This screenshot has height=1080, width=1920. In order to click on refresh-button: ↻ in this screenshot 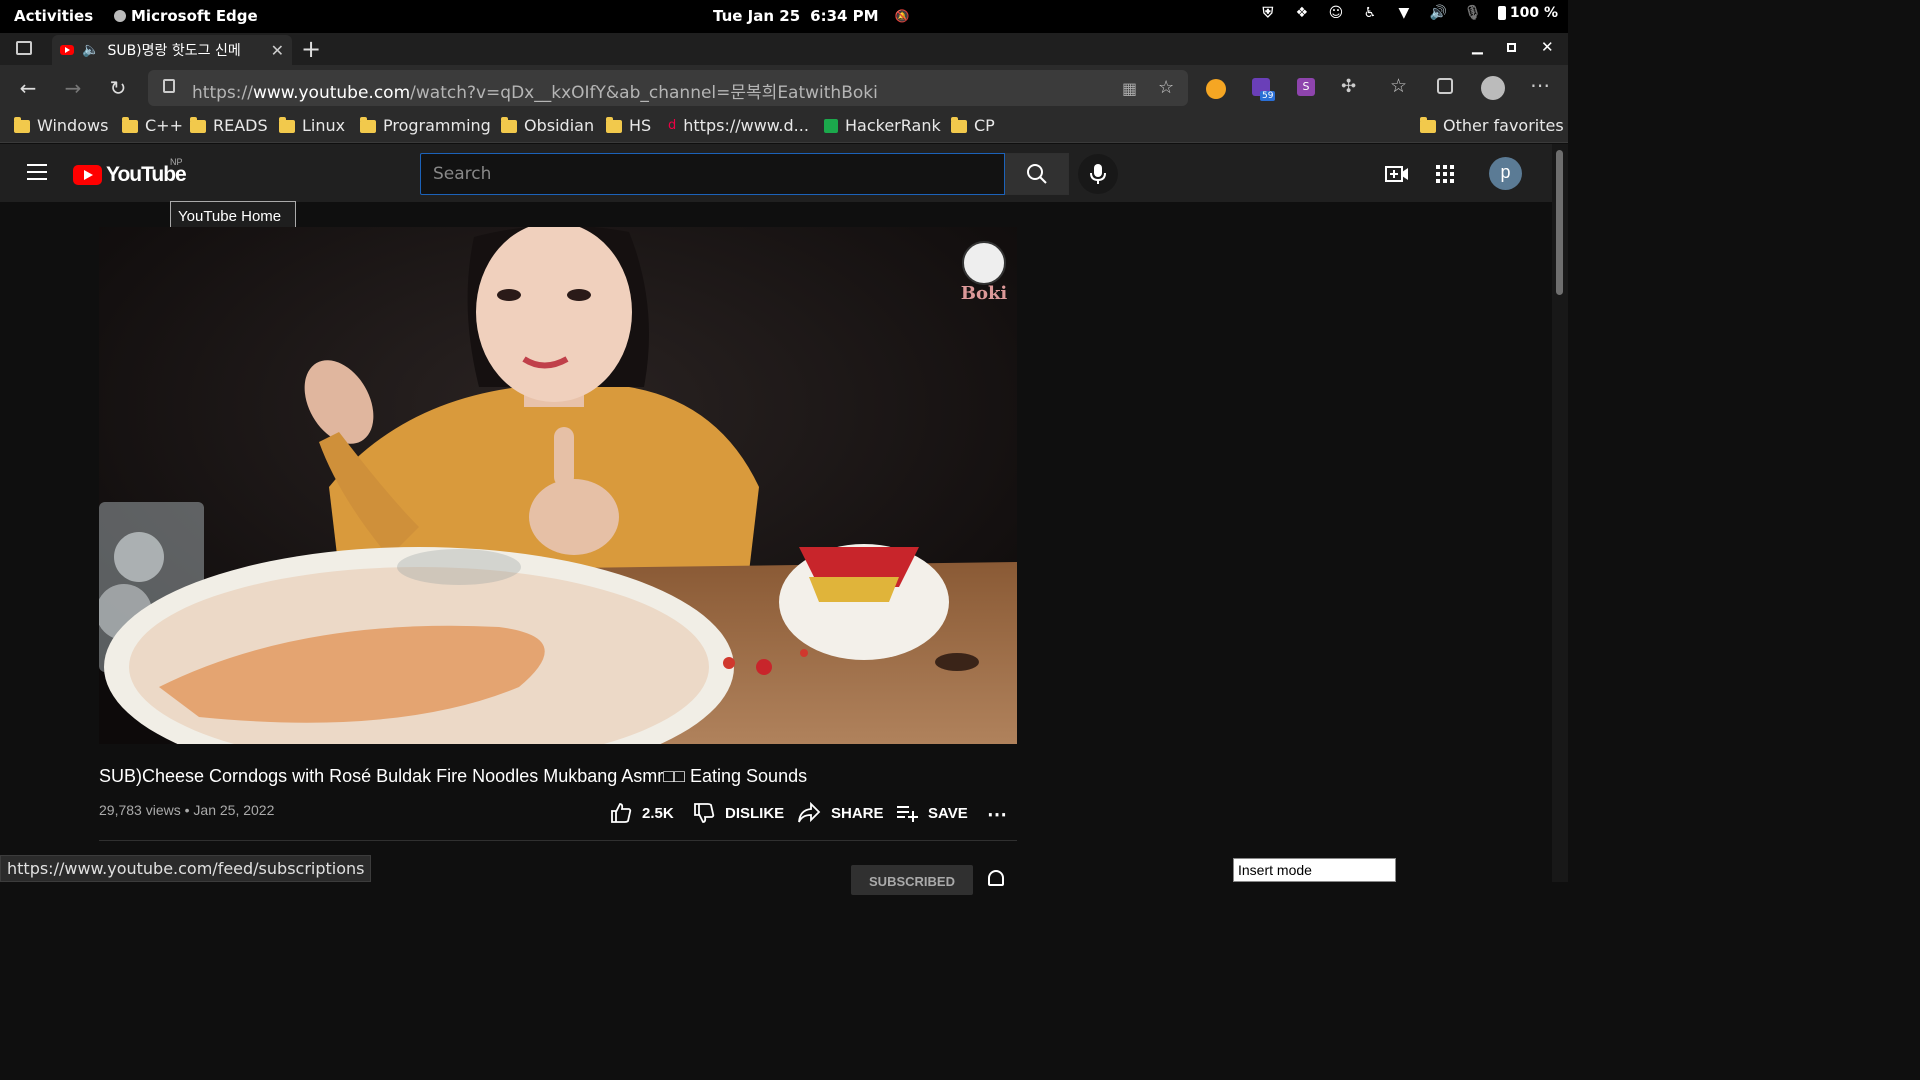, I will do `click(118, 88)`.